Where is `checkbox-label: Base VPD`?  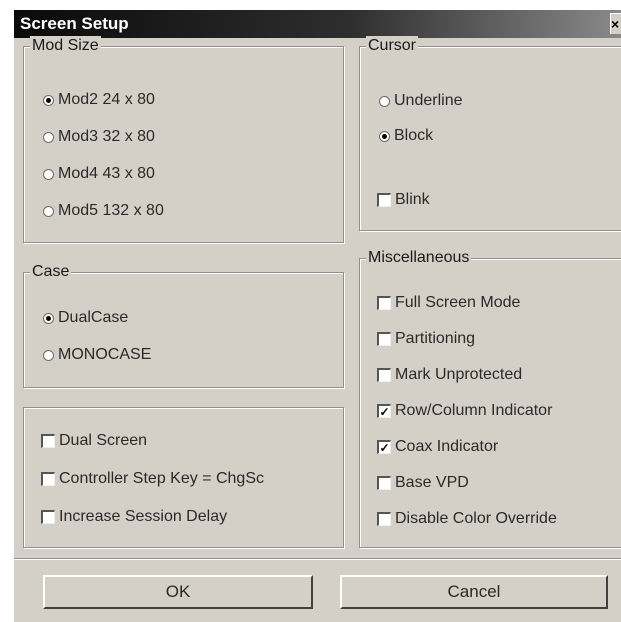
checkbox-label: Base VPD is located at coordinates (432, 482).